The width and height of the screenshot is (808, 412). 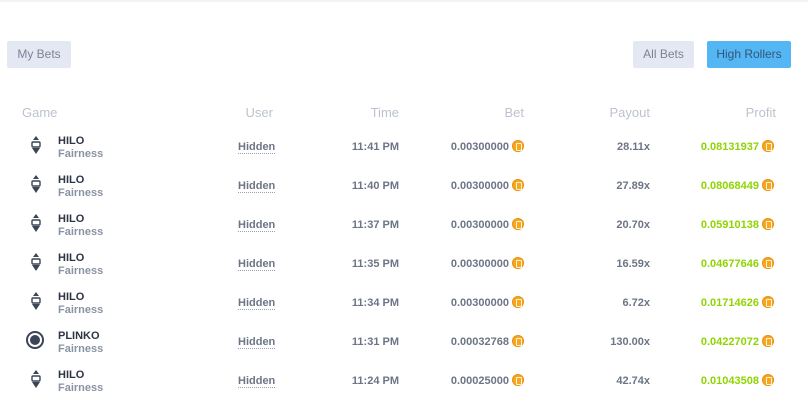 I want to click on bet-amount: 0.00025000, so click(x=479, y=381).